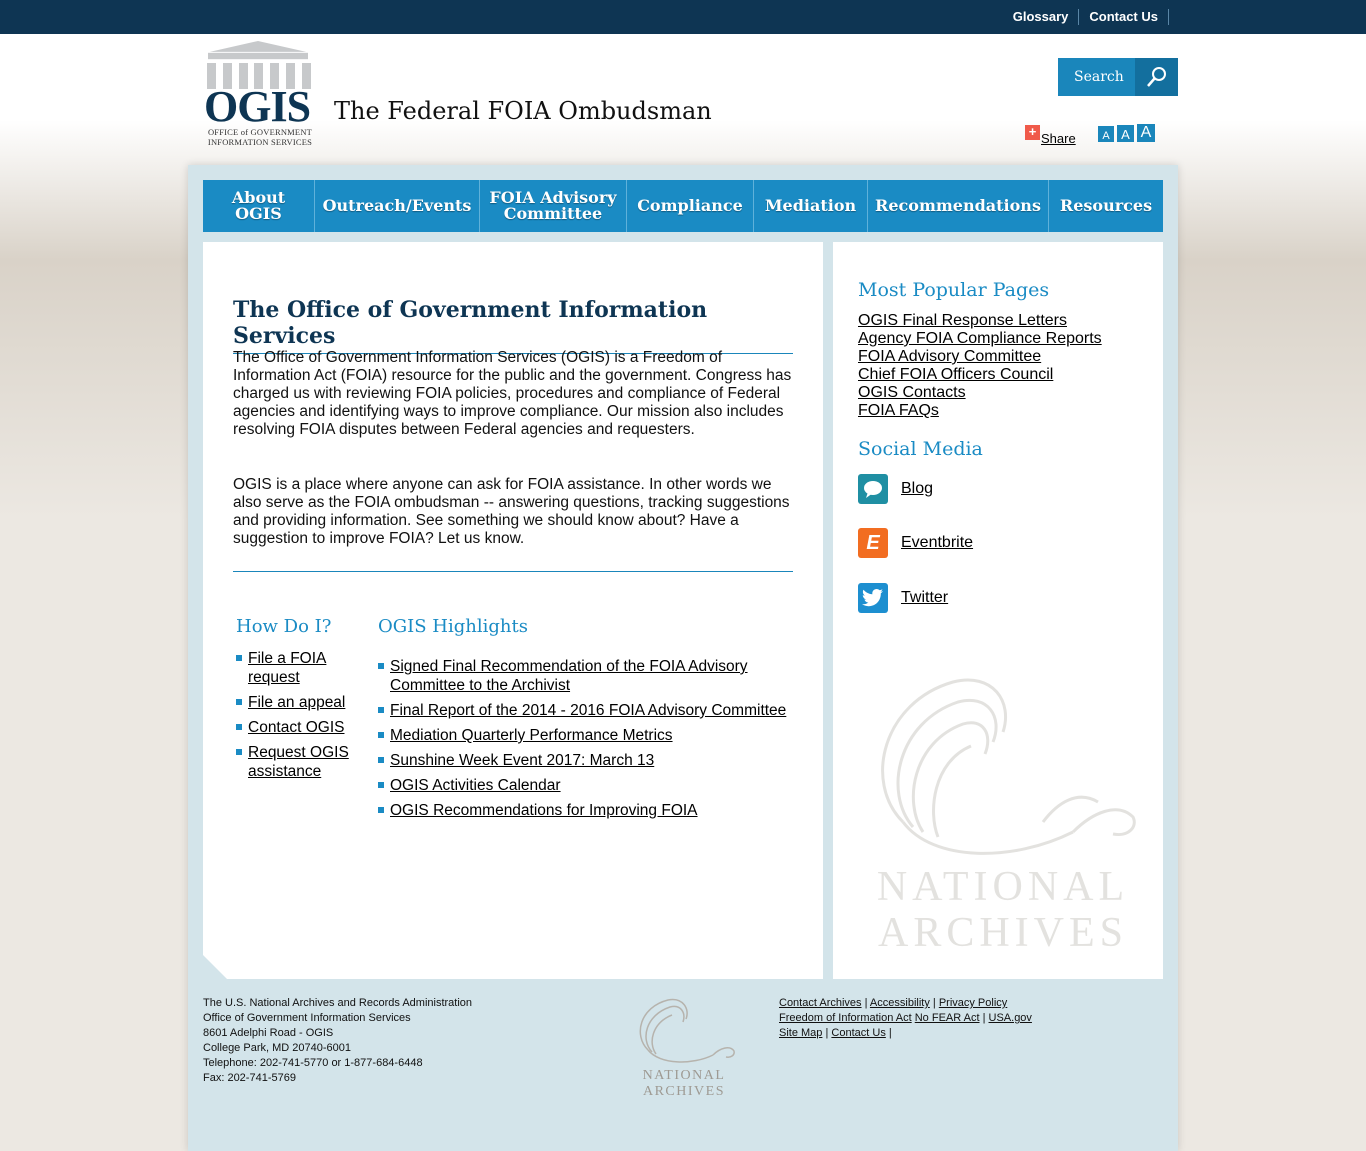 This screenshot has height=1151, width=1366. I want to click on footer-contact-archives-link: Contact Archives, so click(820, 1003).